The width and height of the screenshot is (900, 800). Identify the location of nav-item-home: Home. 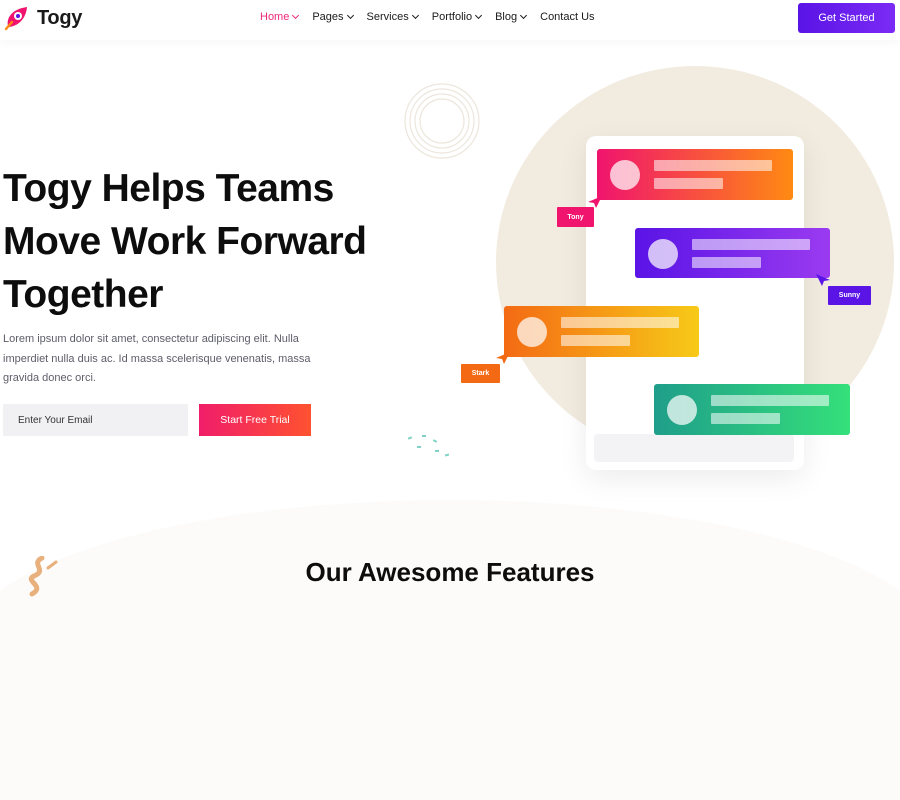
(280, 17).